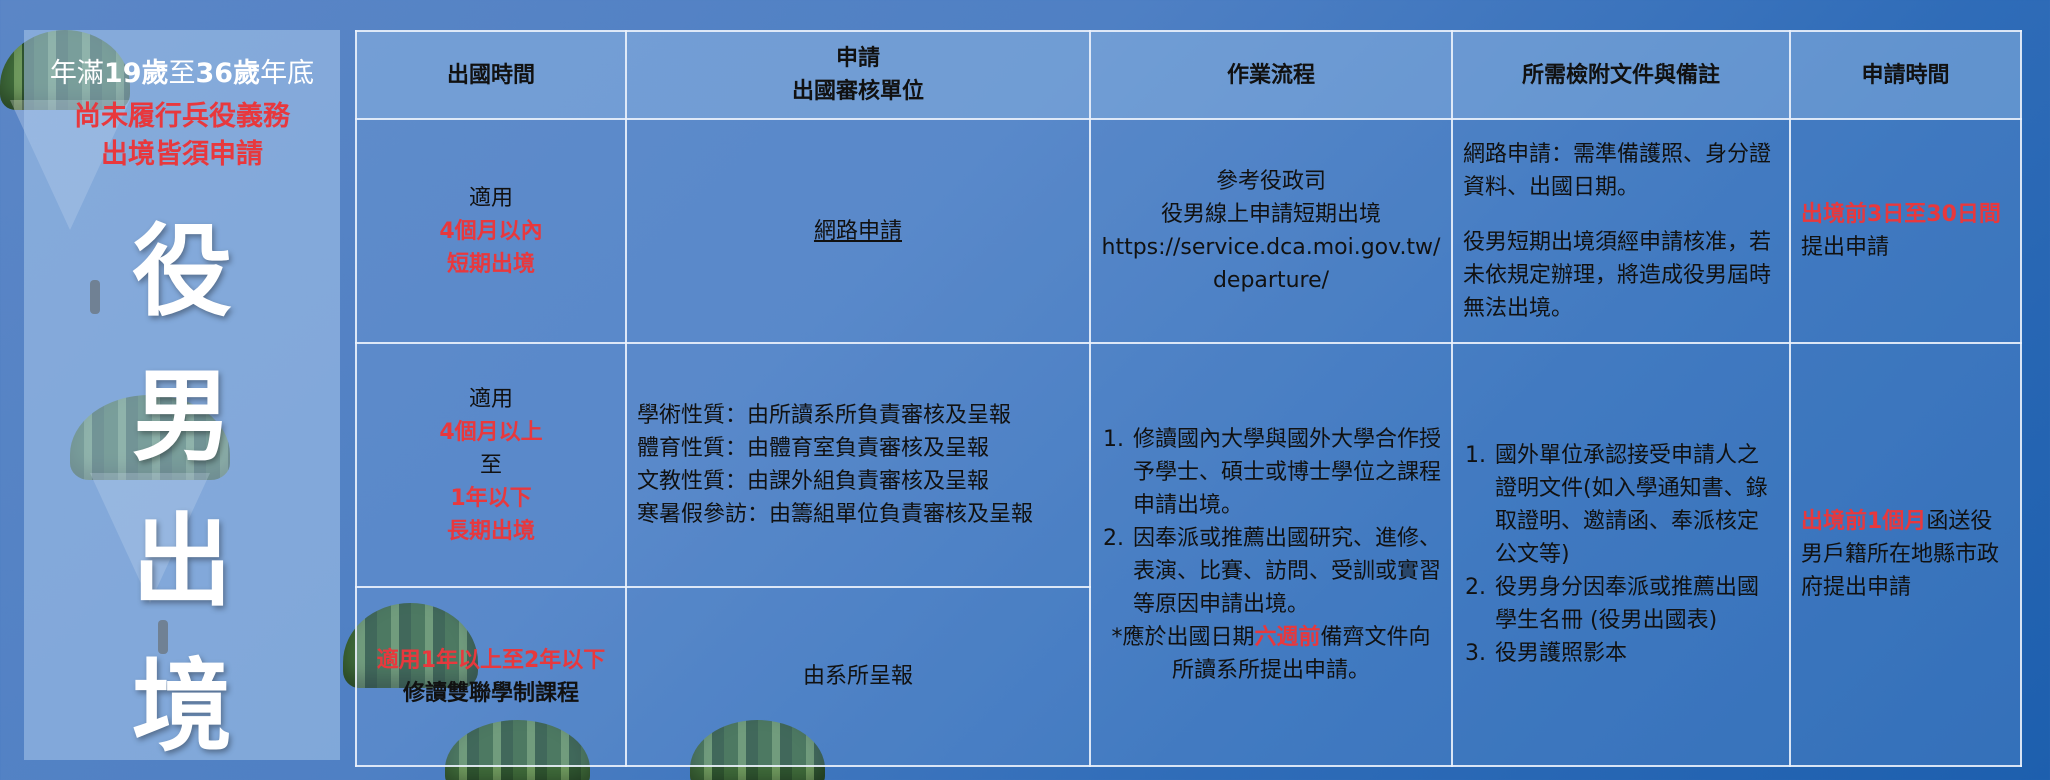 This screenshot has width=2050, height=780. What do you see at coordinates (1183, 637) in the screenshot?
I see `process-note-a: *應於出國日期` at bounding box center [1183, 637].